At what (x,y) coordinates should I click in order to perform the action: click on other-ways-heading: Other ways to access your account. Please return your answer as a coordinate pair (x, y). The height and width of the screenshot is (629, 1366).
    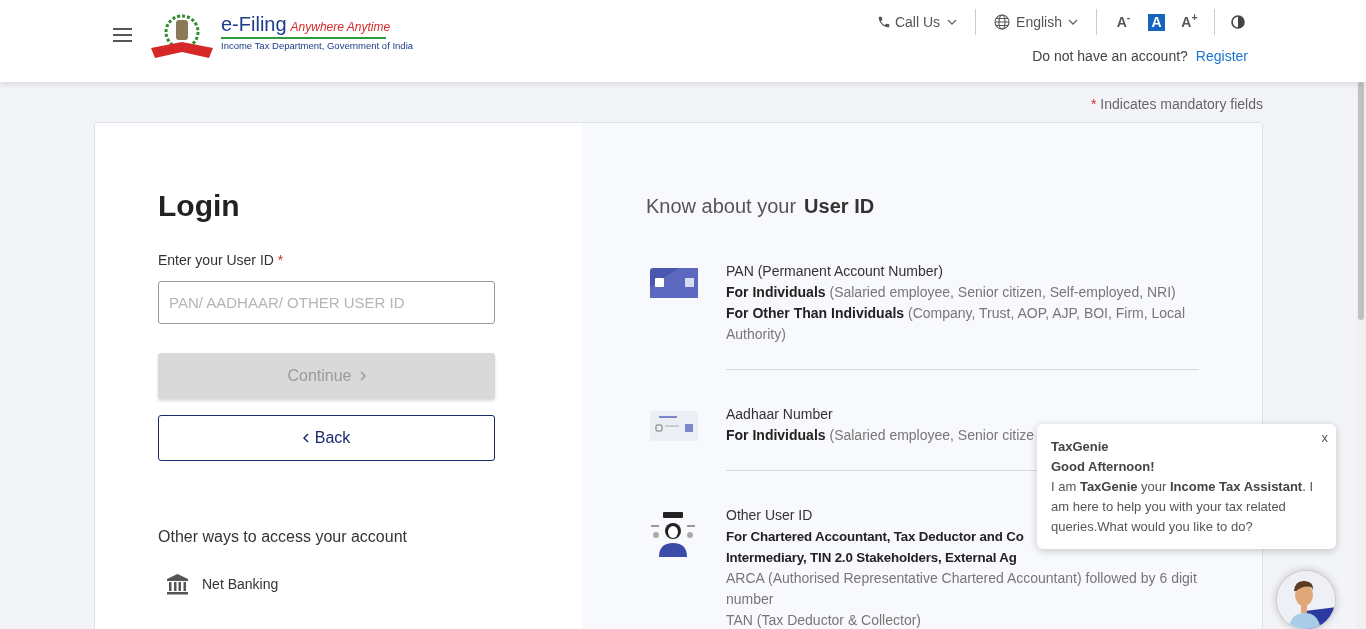
    Looking at the image, I should click on (283, 537).